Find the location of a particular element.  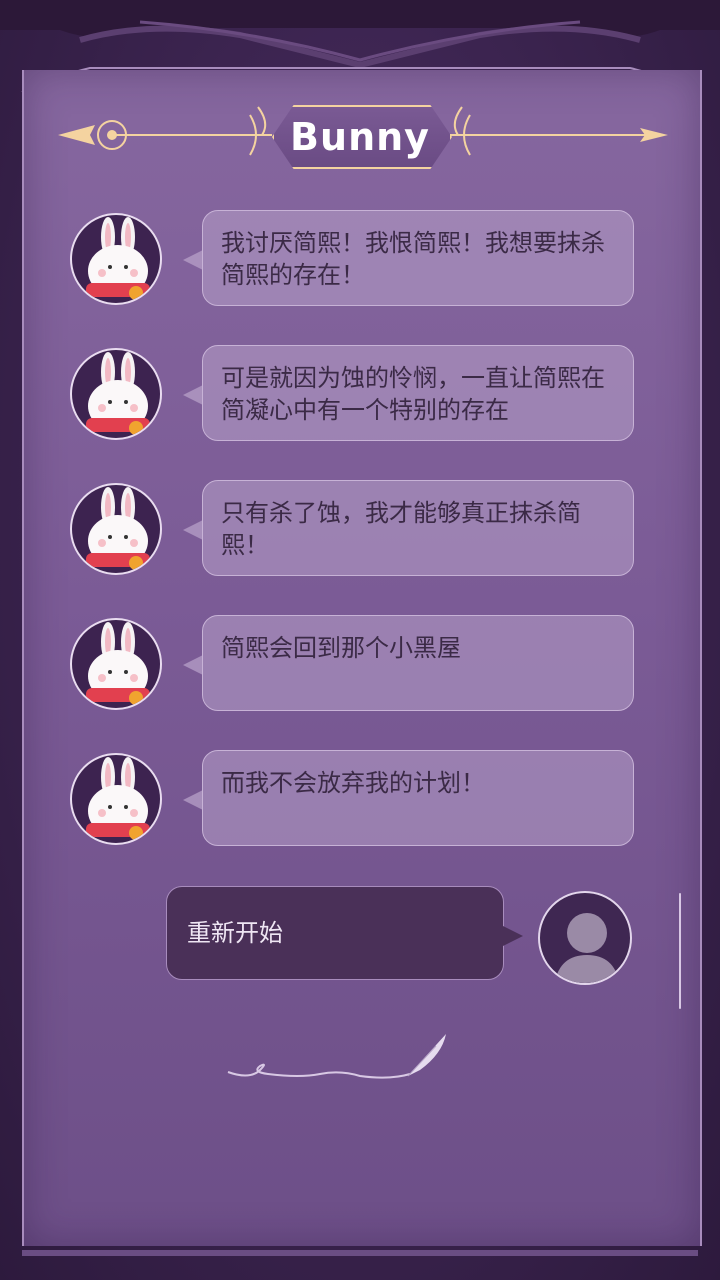

message-bubble: 可是就因为蚀的怜悯，一直让简熙在简凝心中有一个特别的存在 is located at coordinates (418, 393).